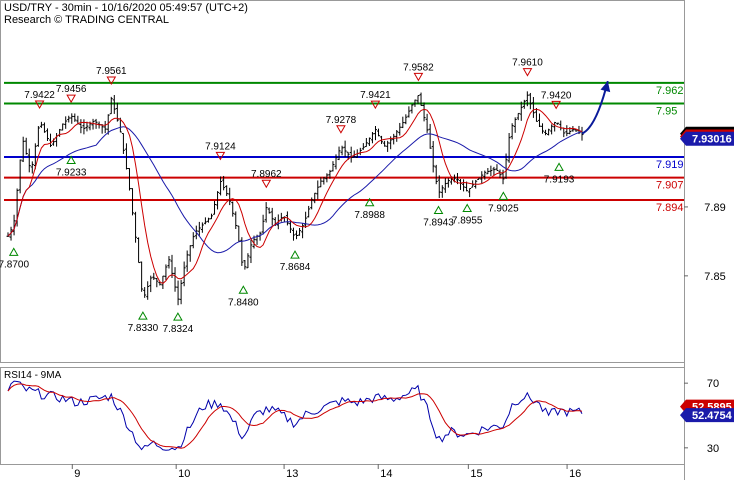  I want to click on level-label-support: 7.894, so click(670, 208).